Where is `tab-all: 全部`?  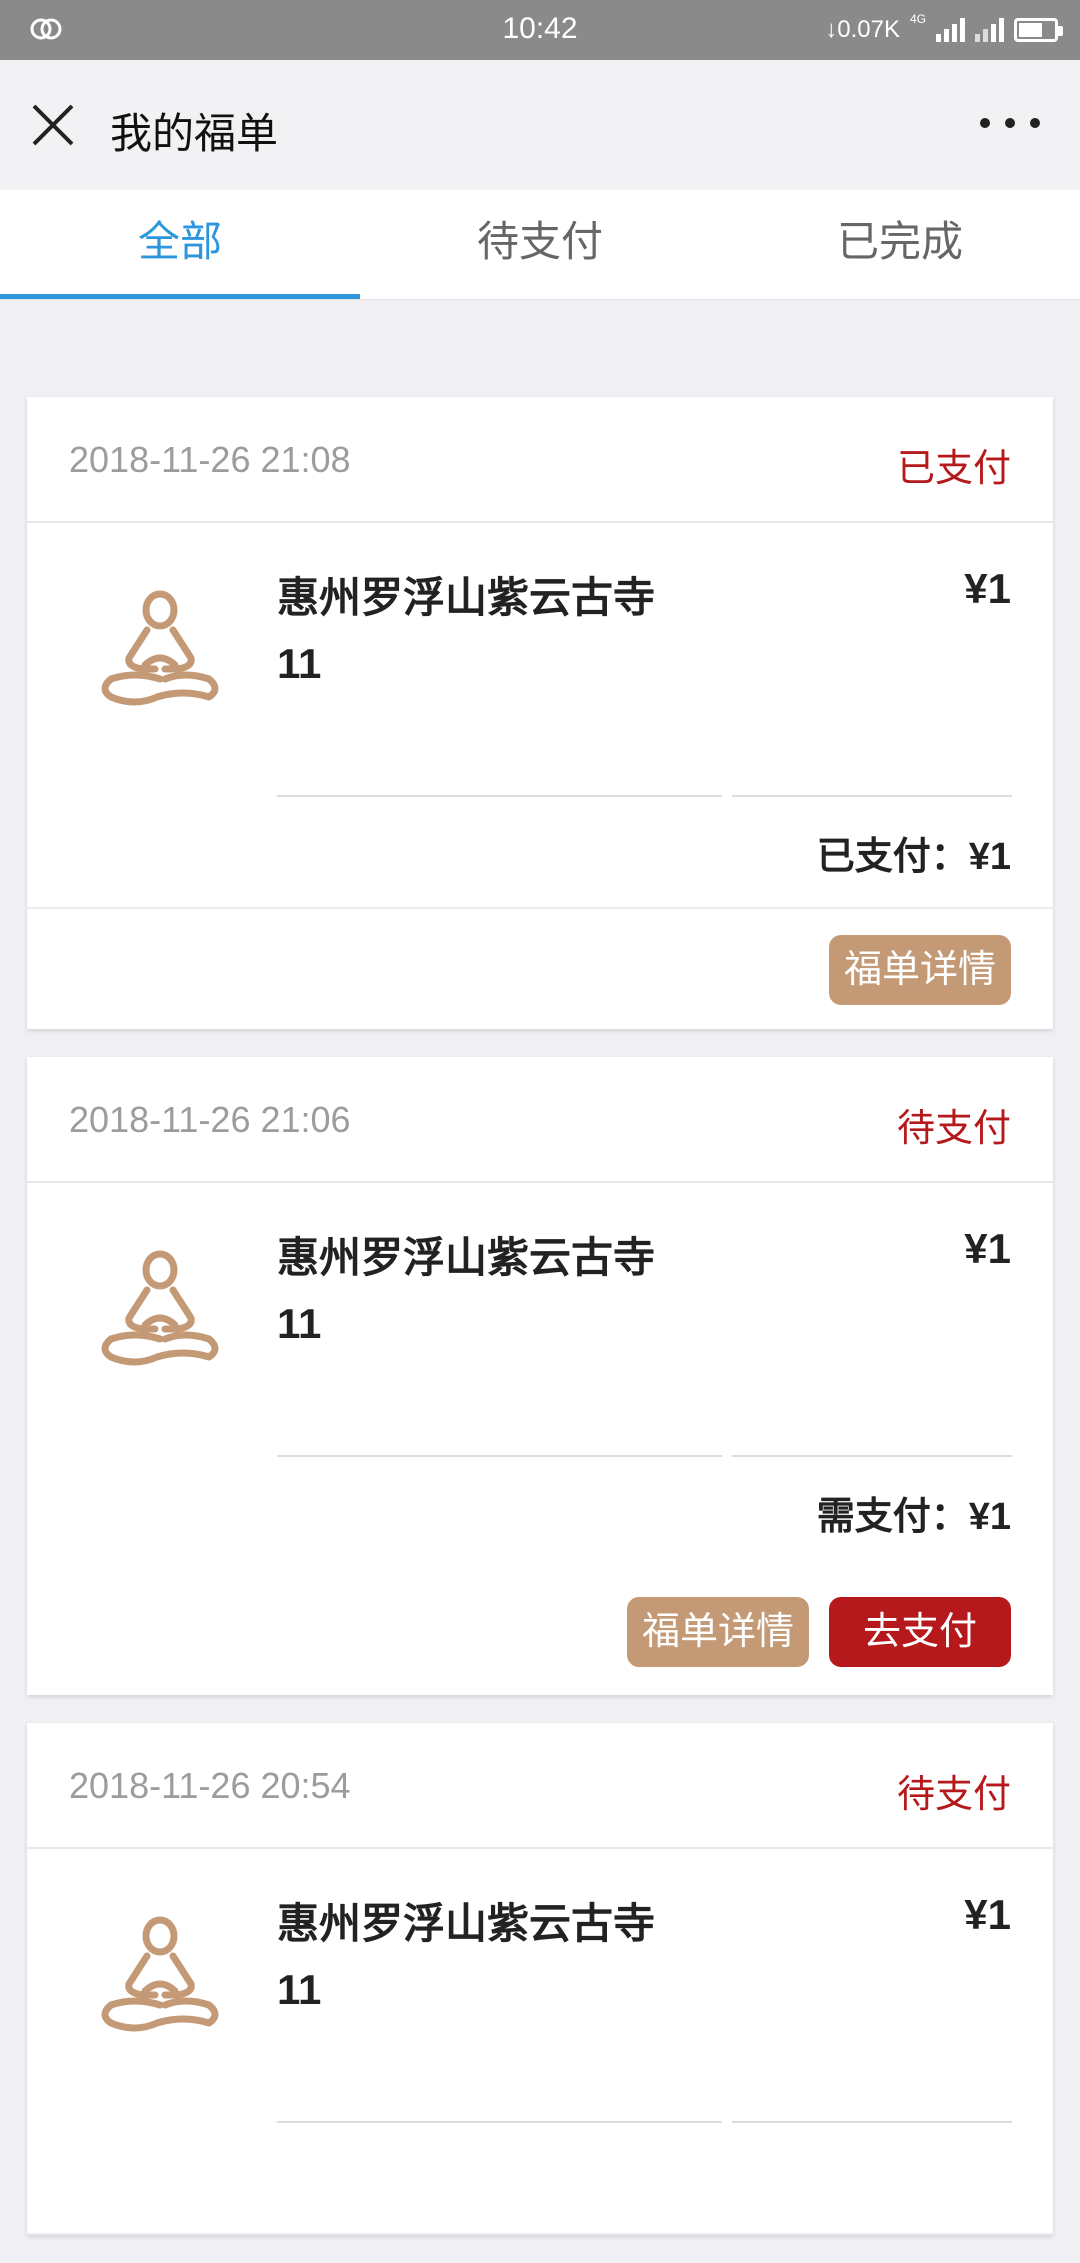
tab-all: 全部 is located at coordinates (180, 244).